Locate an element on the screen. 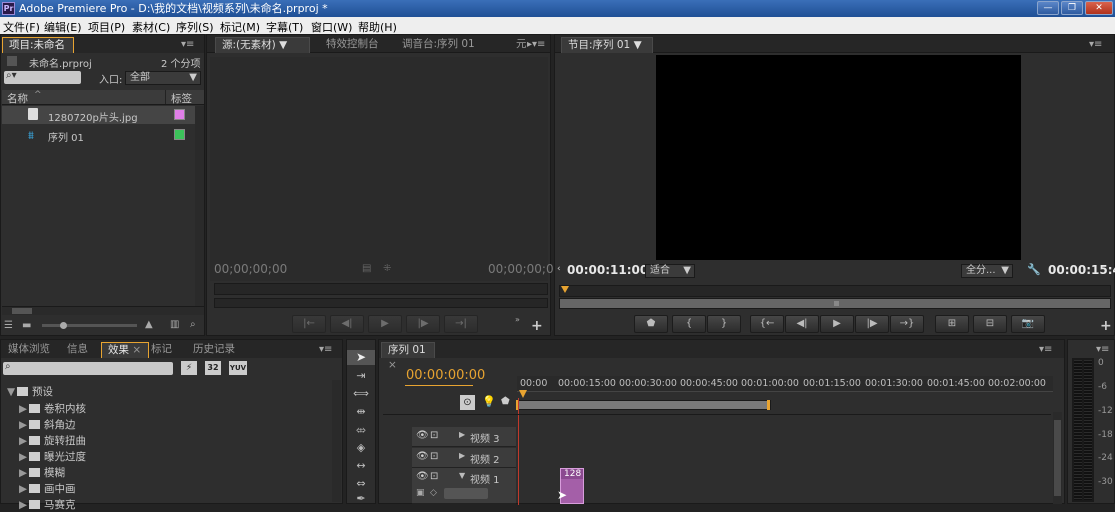  tab-program: 节目:序列 01 ▼ is located at coordinates (607, 45).